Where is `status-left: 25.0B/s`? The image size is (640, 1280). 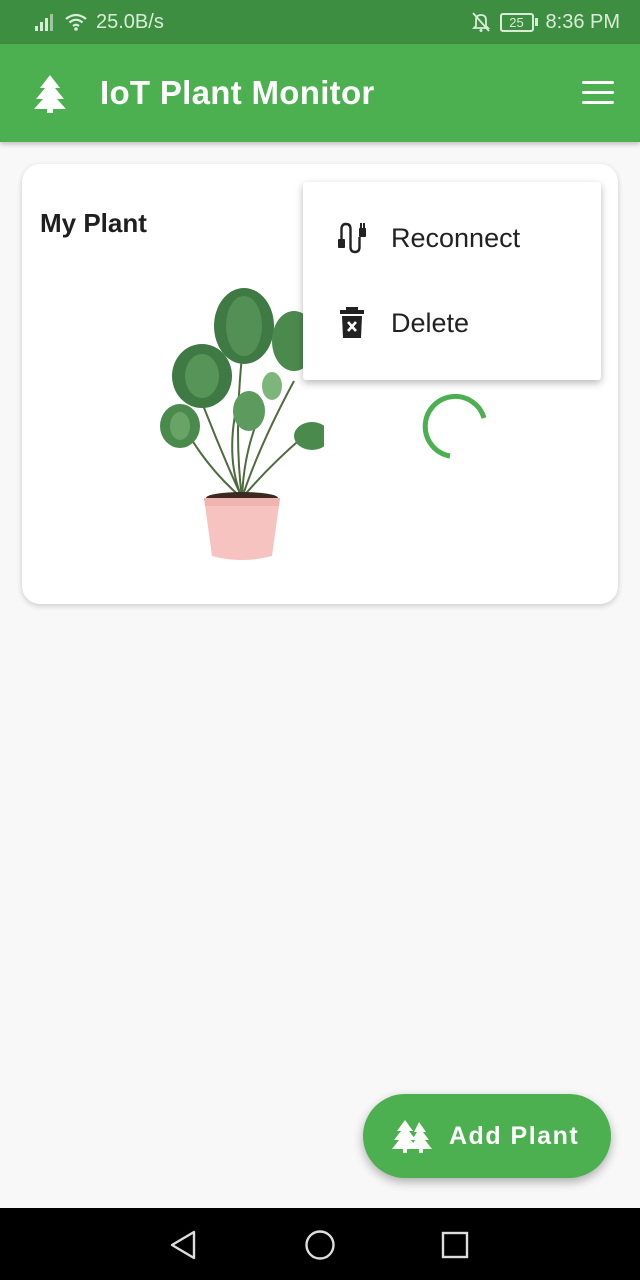 status-left: 25.0B/s is located at coordinates (99, 22).